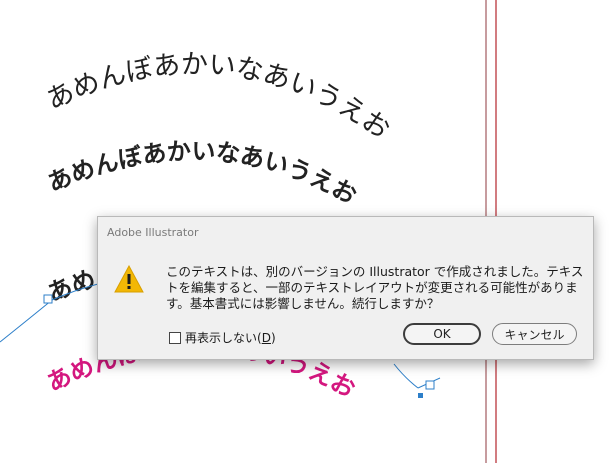 Image resolution: width=611 pixels, height=463 pixels. I want to click on dialog-title: Adobe Illustrator, so click(153, 232).